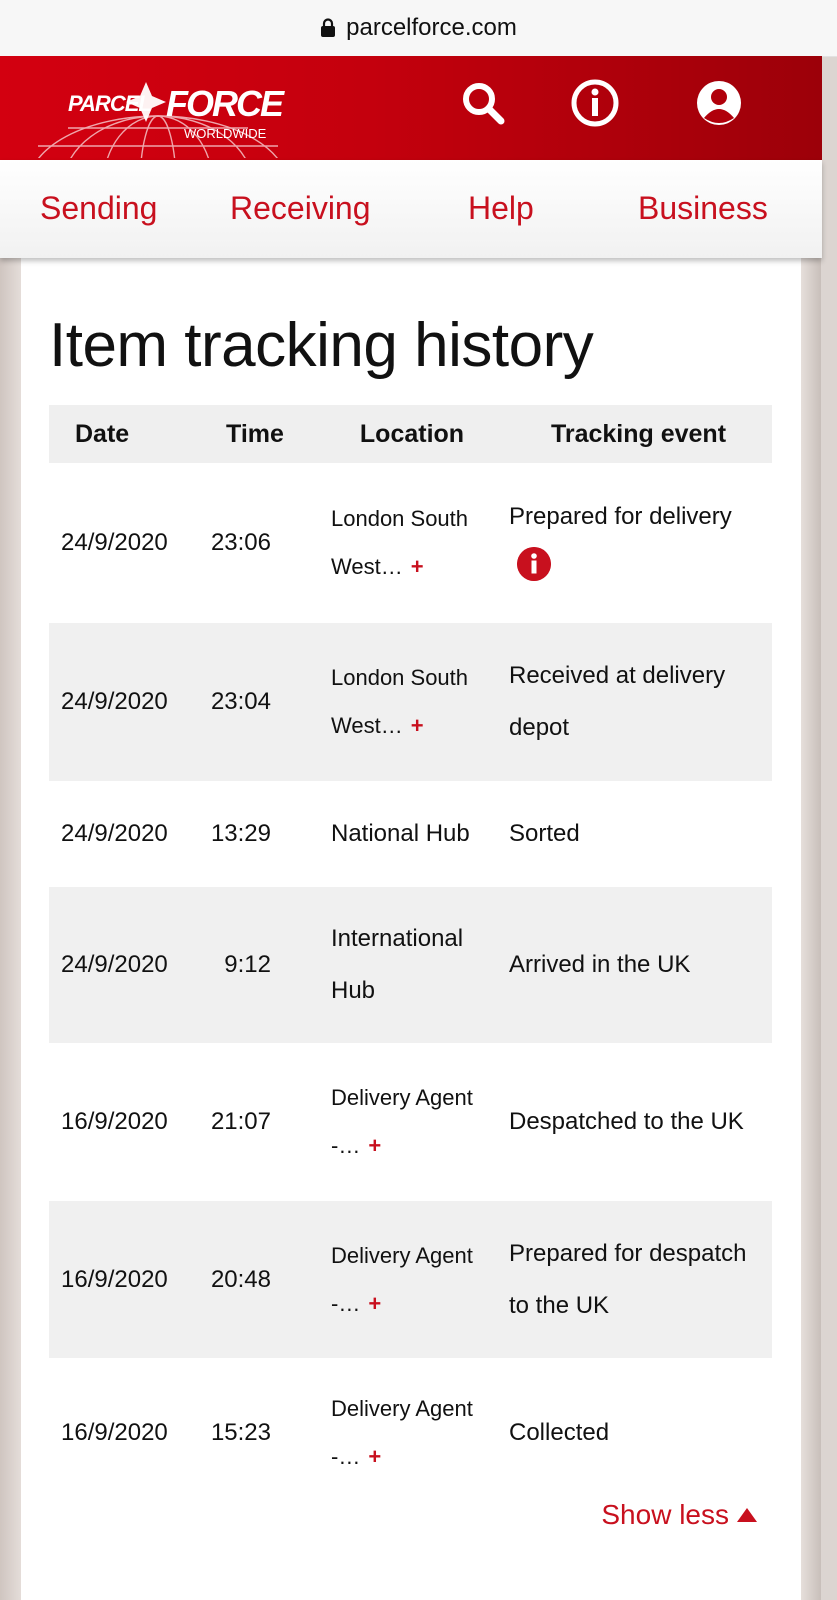  What do you see at coordinates (240, 542) in the screenshot?
I see `row-time: 23:06` at bounding box center [240, 542].